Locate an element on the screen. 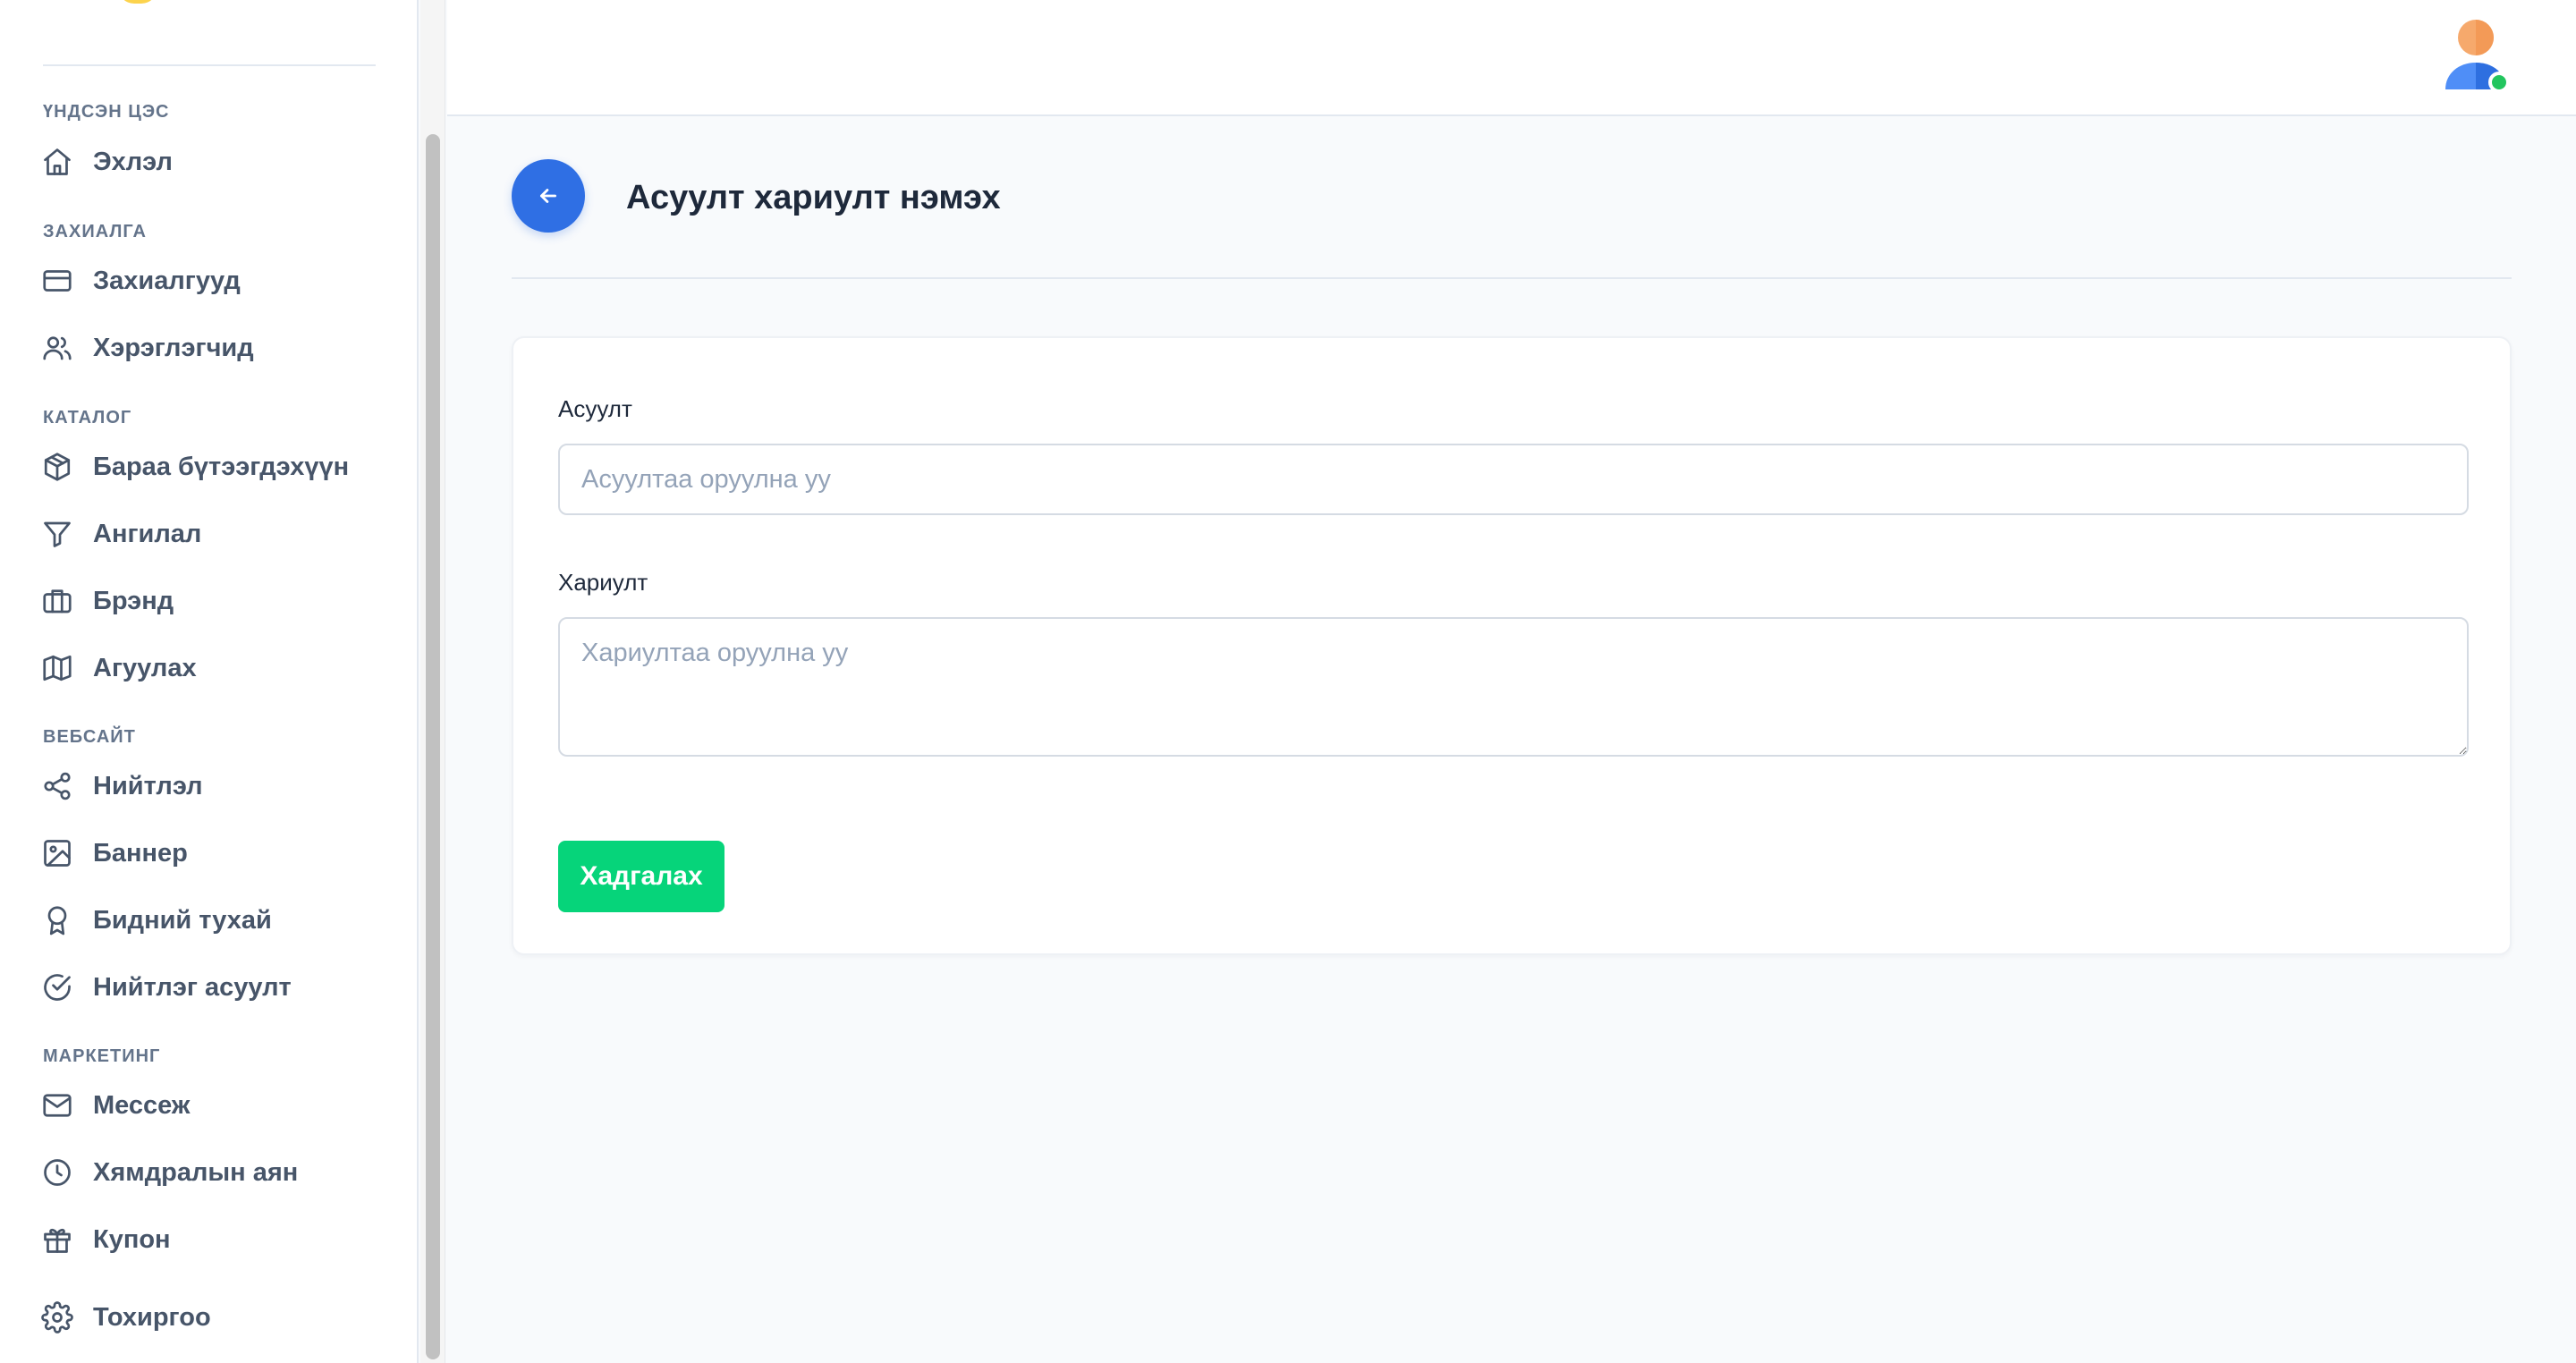 This screenshot has height=1363, width=2576. filter-icon is located at coordinates (57, 534).